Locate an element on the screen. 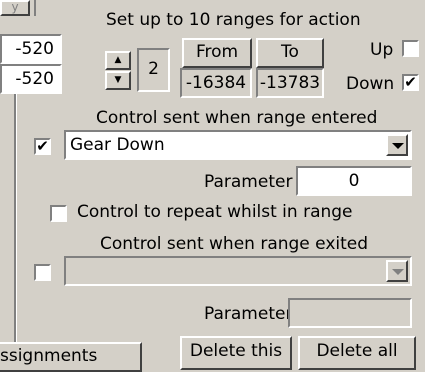  to-label: To is located at coordinates (290, 52).